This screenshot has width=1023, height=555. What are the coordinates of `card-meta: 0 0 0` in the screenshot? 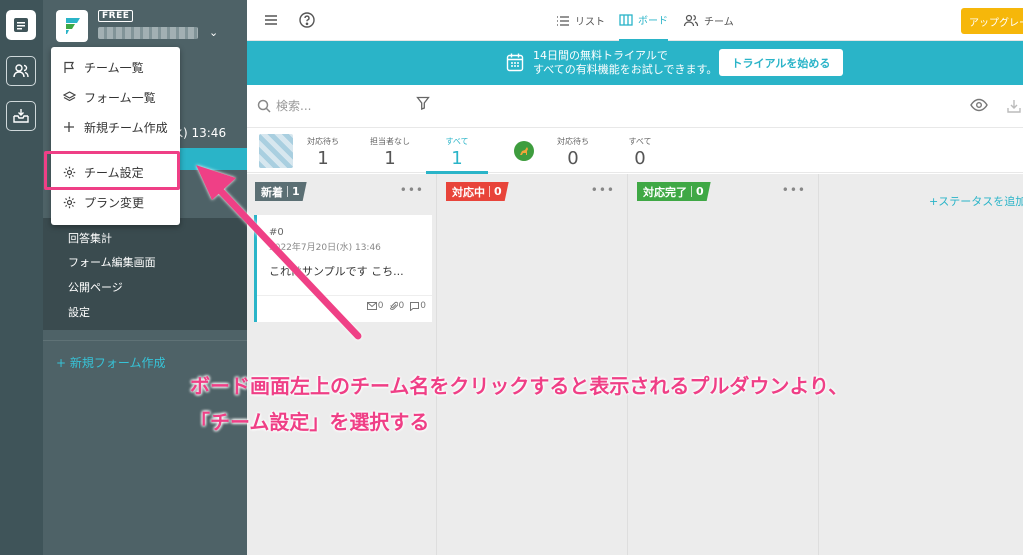 It's located at (396, 306).